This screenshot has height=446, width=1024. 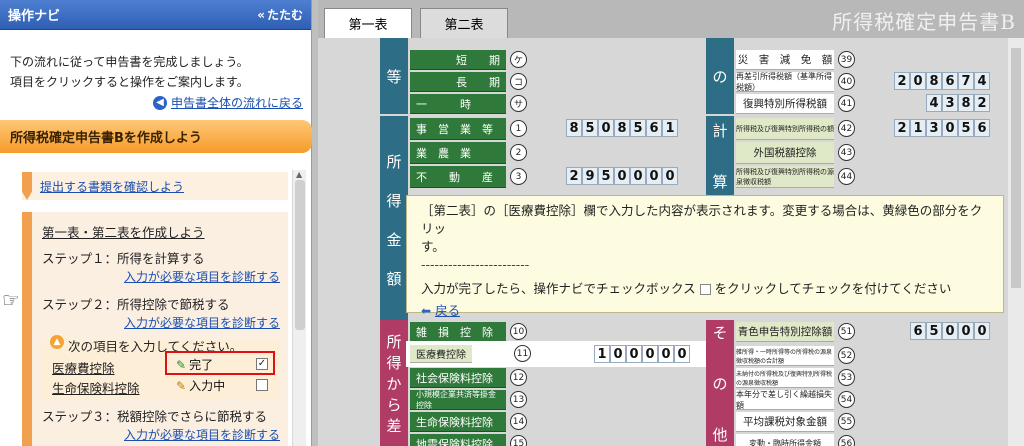 I want to click on vcol-income: 所得金額, so click(x=394, y=220).